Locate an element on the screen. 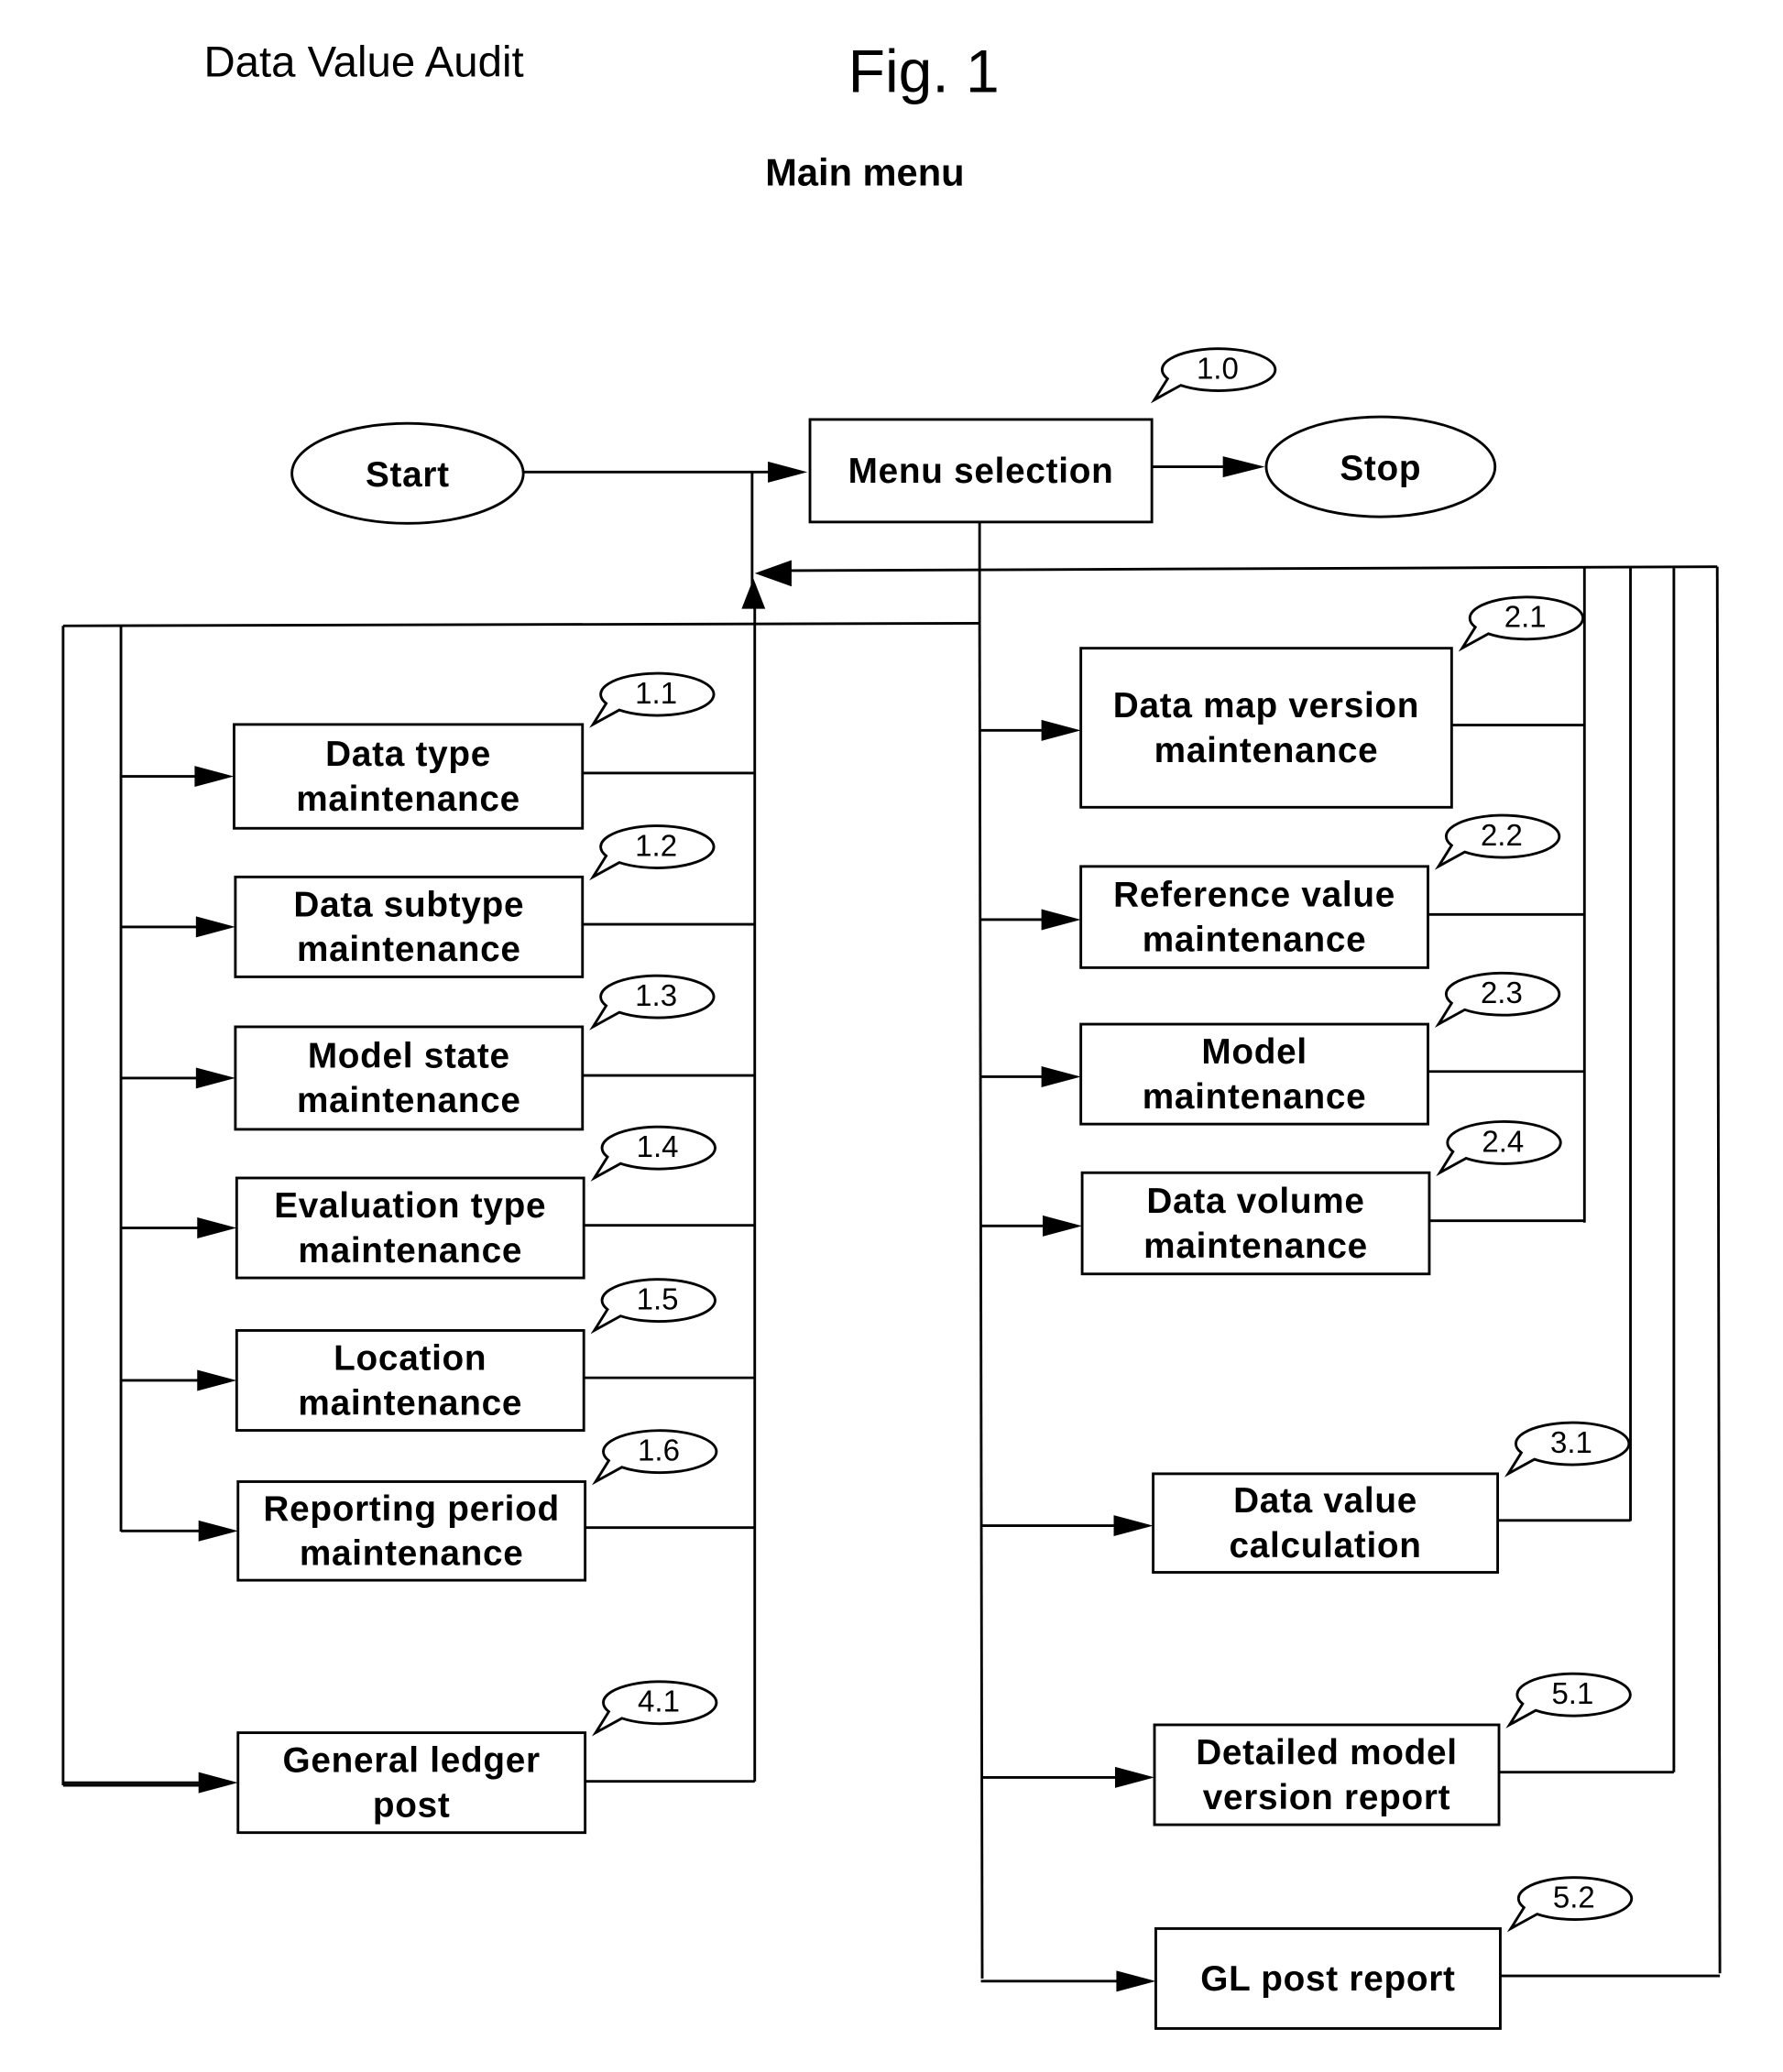 This screenshot has width=1783, height=2072. process-box-1-5: Locationmaintenance is located at coordinates (410, 1380).